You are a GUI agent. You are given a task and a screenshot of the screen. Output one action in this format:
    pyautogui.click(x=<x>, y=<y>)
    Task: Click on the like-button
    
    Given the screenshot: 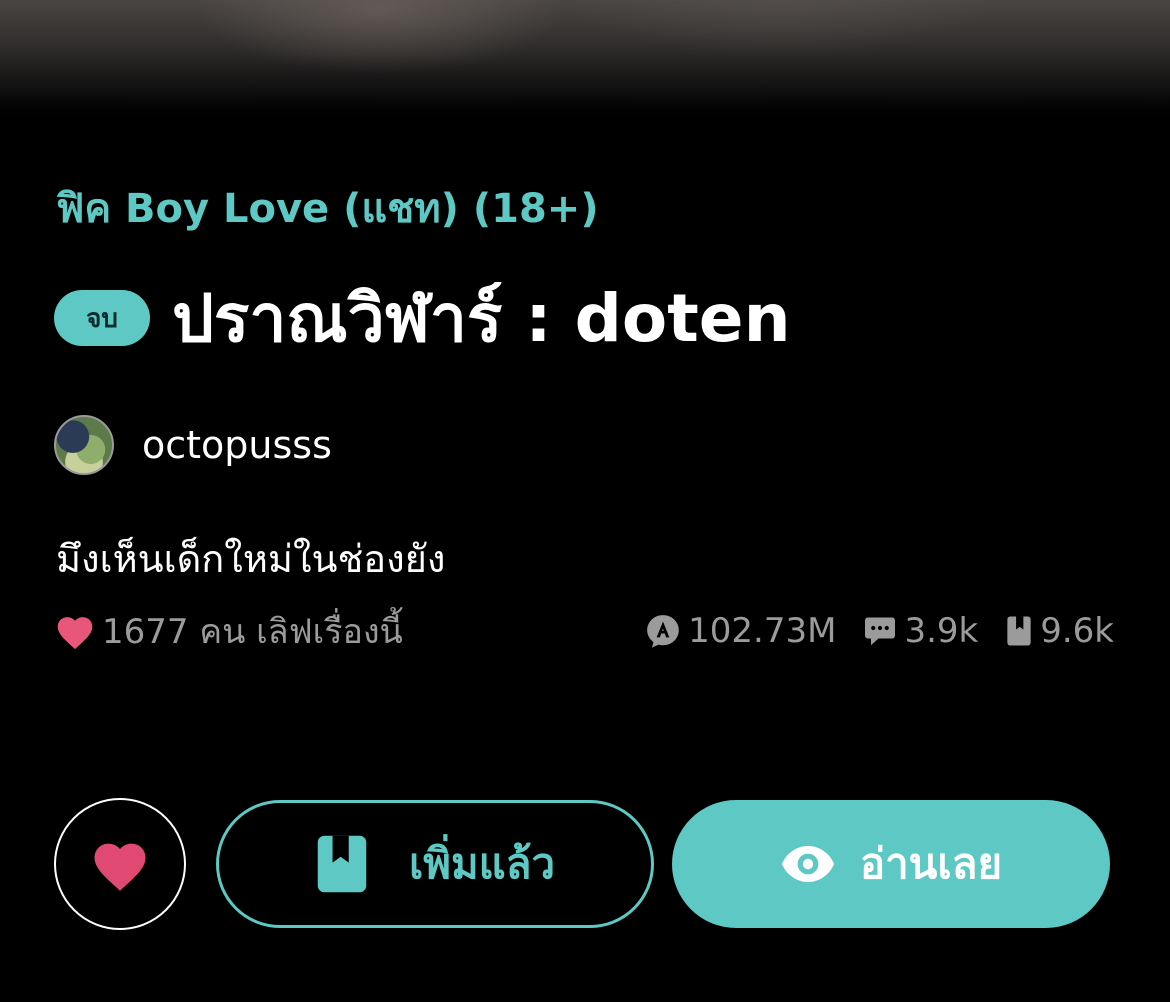 What is the action you would take?
    pyautogui.click(x=120, y=864)
    